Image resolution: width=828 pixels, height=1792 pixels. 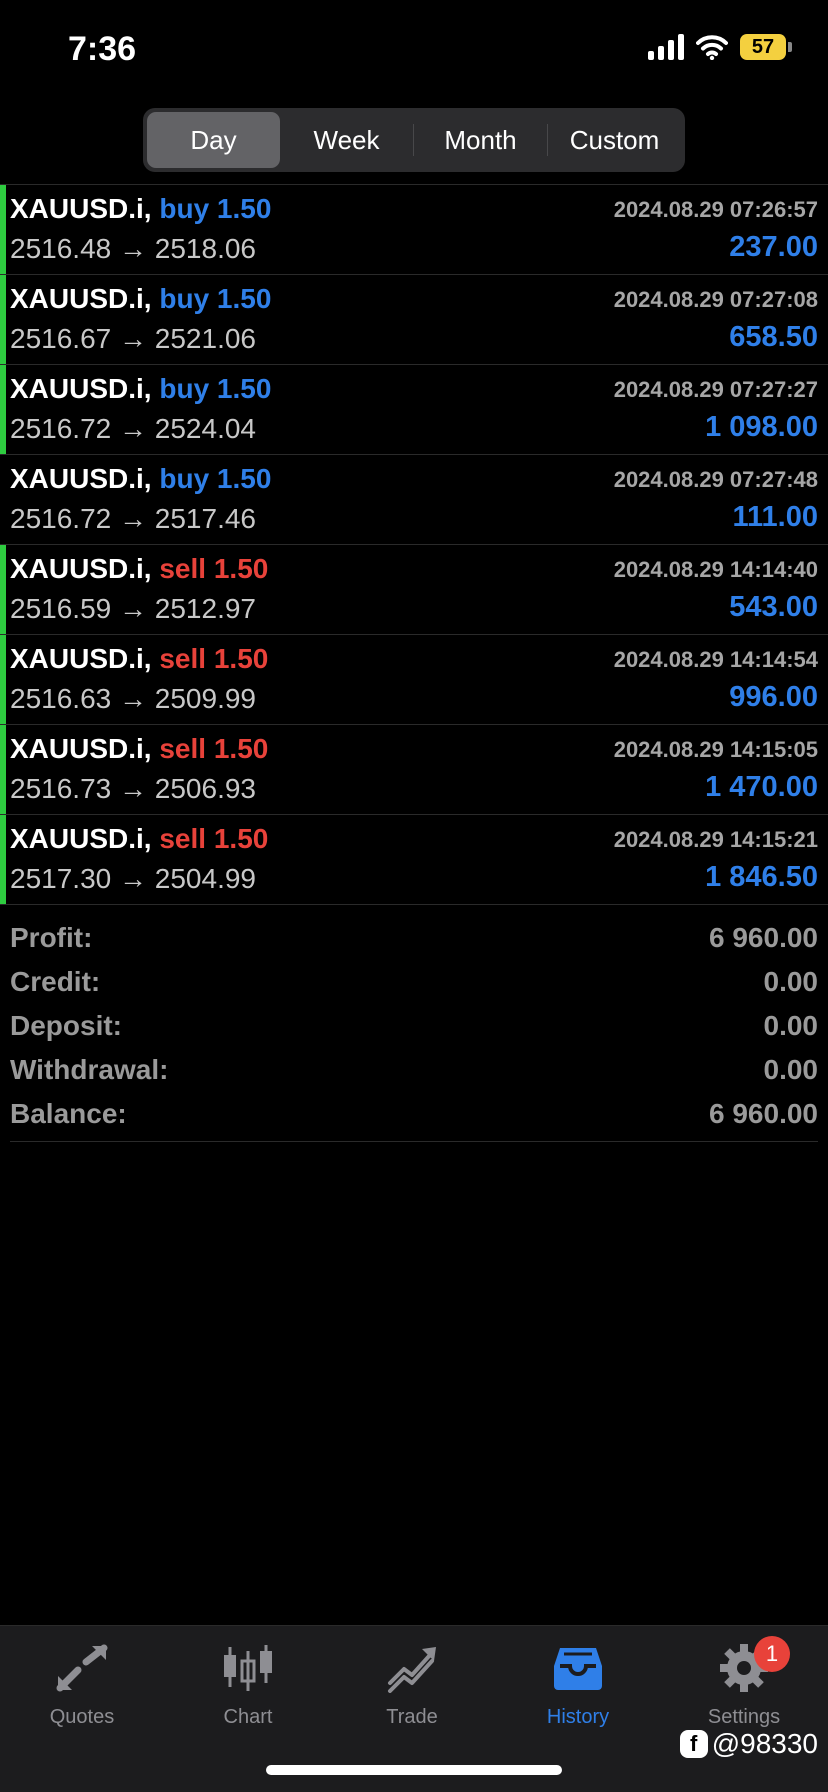 What do you see at coordinates (715, 659) in the screenshot?
I see `deal-time: 2024.08.29 14:14:54` at bounding box center [715, 659].